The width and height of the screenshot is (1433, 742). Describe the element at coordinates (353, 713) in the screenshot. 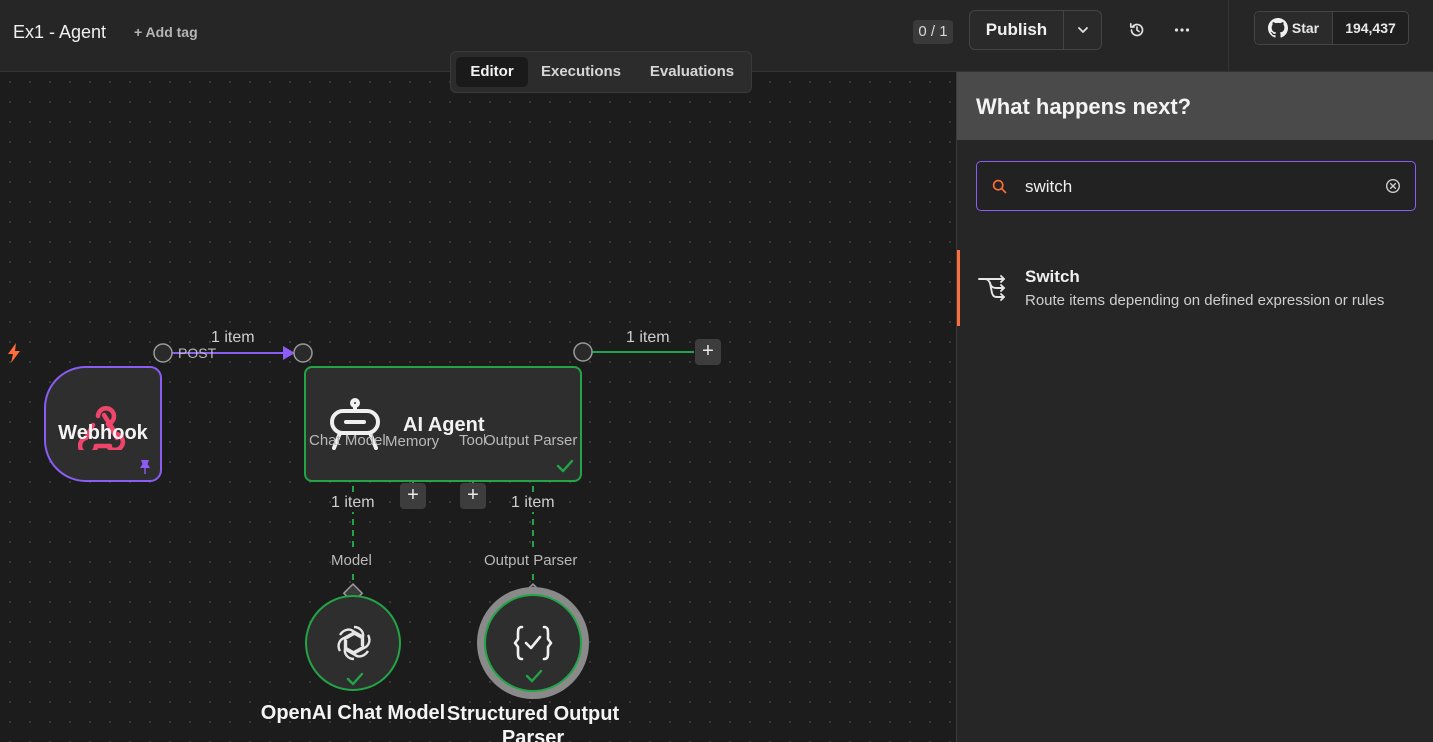

I see `openai-node-label: OpenAI Chat Model` at that location.